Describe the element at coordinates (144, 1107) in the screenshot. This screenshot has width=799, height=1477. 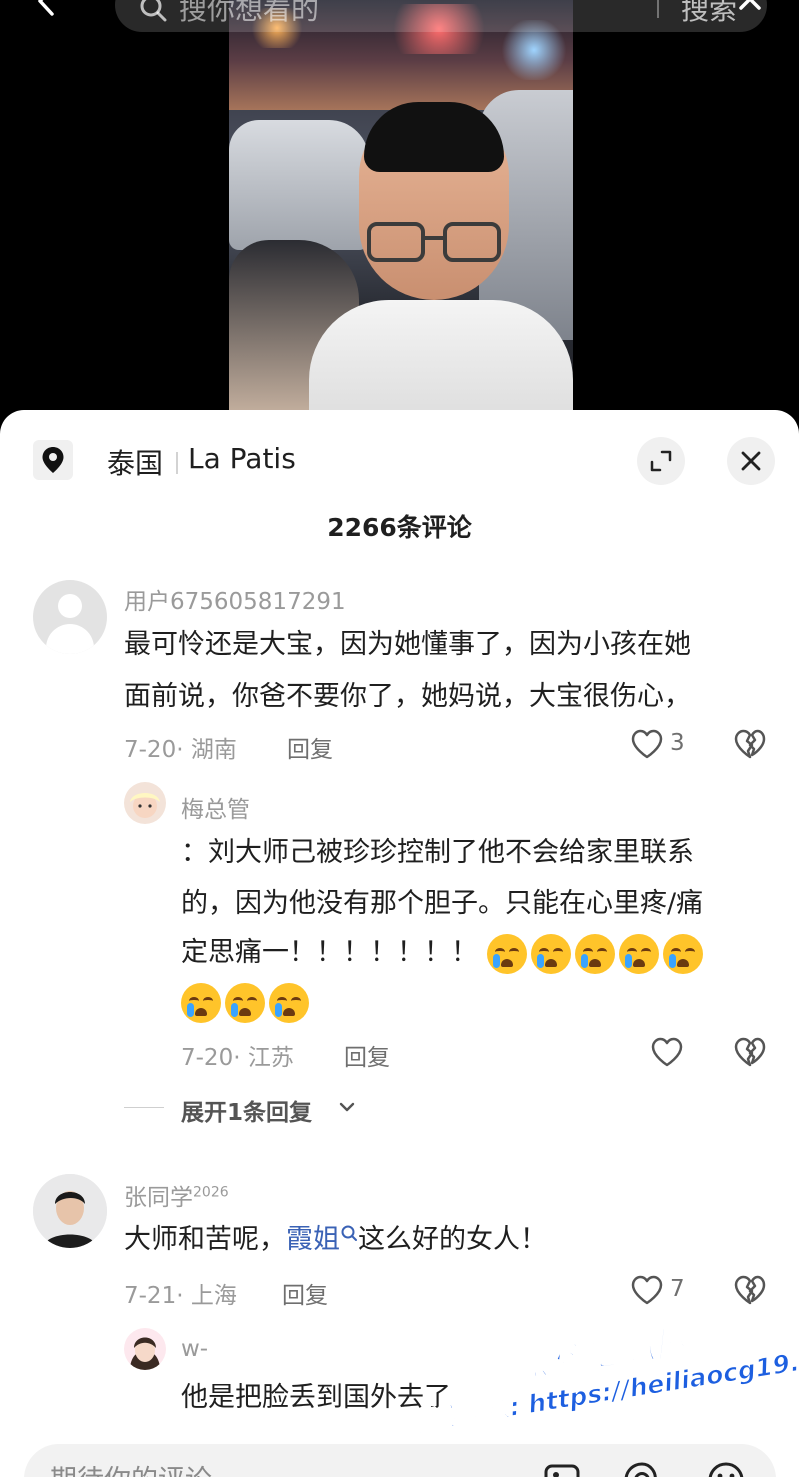
I see `expand-divider` at that location.